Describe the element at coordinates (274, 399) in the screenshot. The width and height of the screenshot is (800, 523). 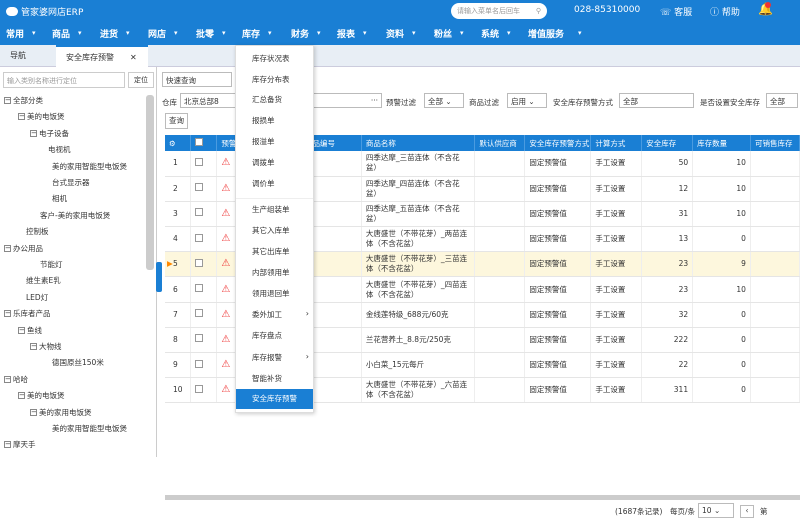
I see `dropdown-item: 安全库存预警` at that location.